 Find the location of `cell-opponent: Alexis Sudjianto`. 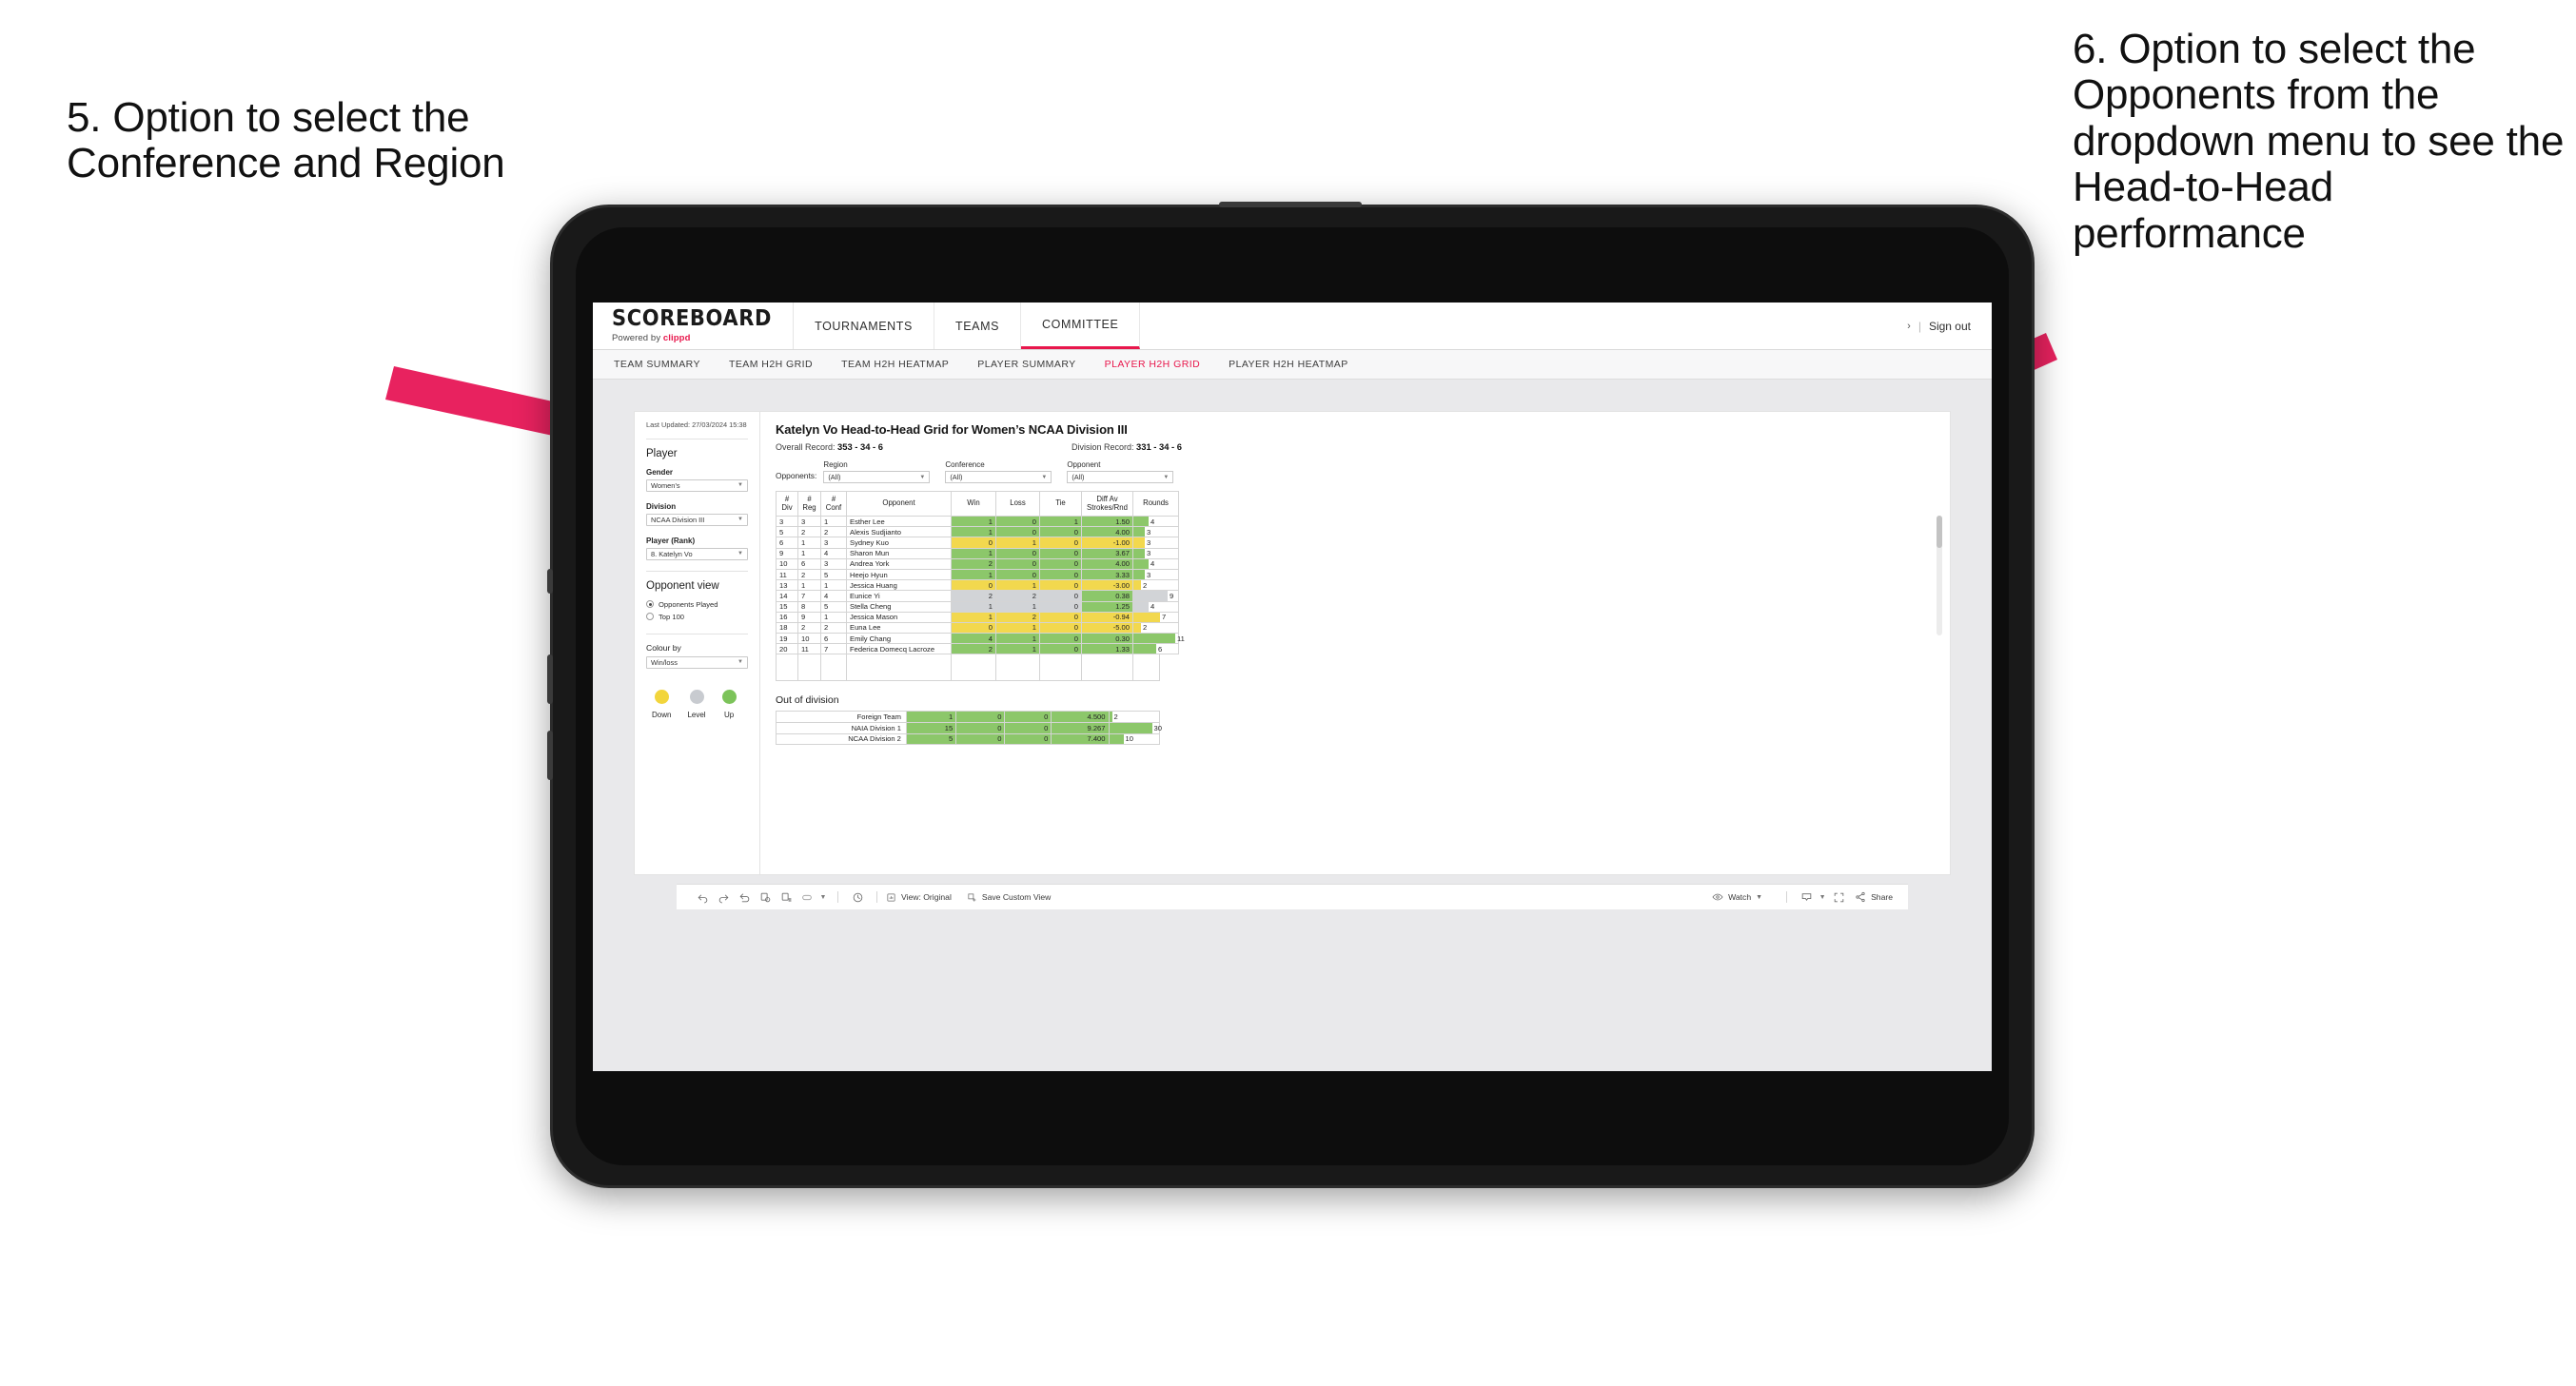

cell-opponent: Alexis Sudjianto is located at coordinates (899, 532).